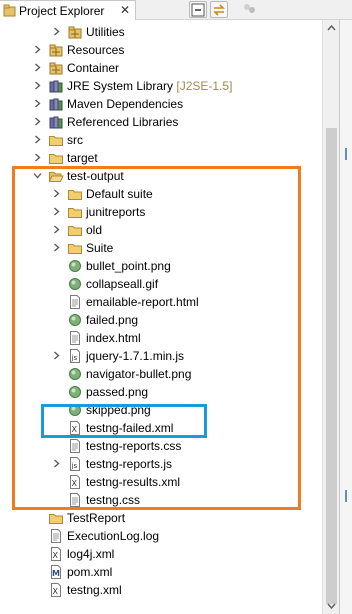 The height and width of the screenshot is (614, 352). Describe the element at coordinates (331, 605) in the screenshot. I see `scroll-down-icon` at that location.